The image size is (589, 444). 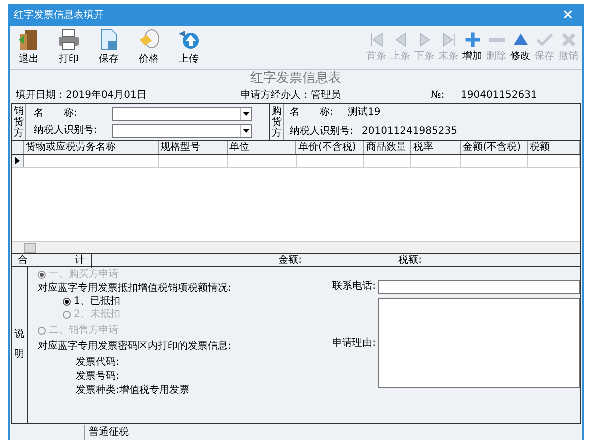 What do you see at coordinates (479, 343) in the screenshot?
I see `reason-field` at bounding box center [479, 343].